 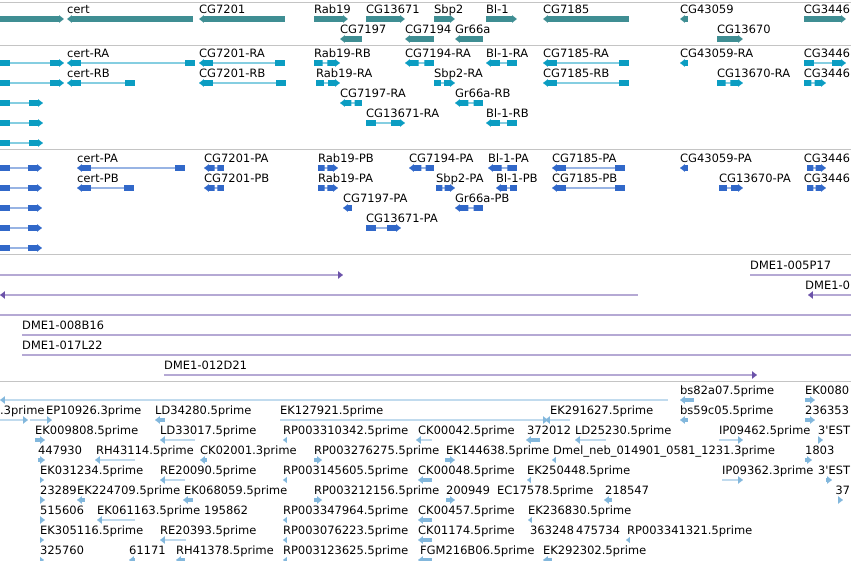 What do you see at coordinates (623, 430) in the screenshot?
I see `feature-label: LD25230.5prime` at bounding box center [623, 430].